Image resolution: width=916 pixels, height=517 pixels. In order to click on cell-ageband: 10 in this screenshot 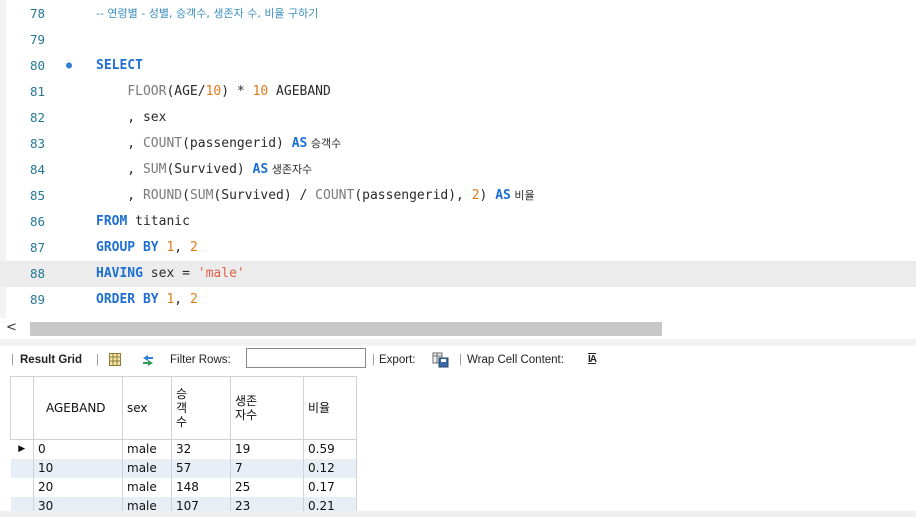, I will do `click(78, 468)`.